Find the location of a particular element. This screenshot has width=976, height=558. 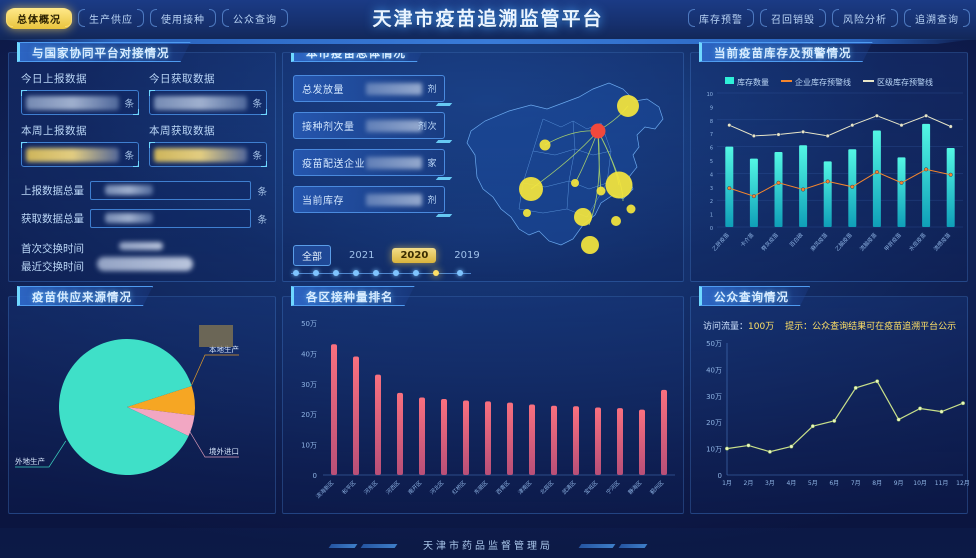

overview-item-total-issued: 总发放量 剂 is located at coordinates (369, 88).